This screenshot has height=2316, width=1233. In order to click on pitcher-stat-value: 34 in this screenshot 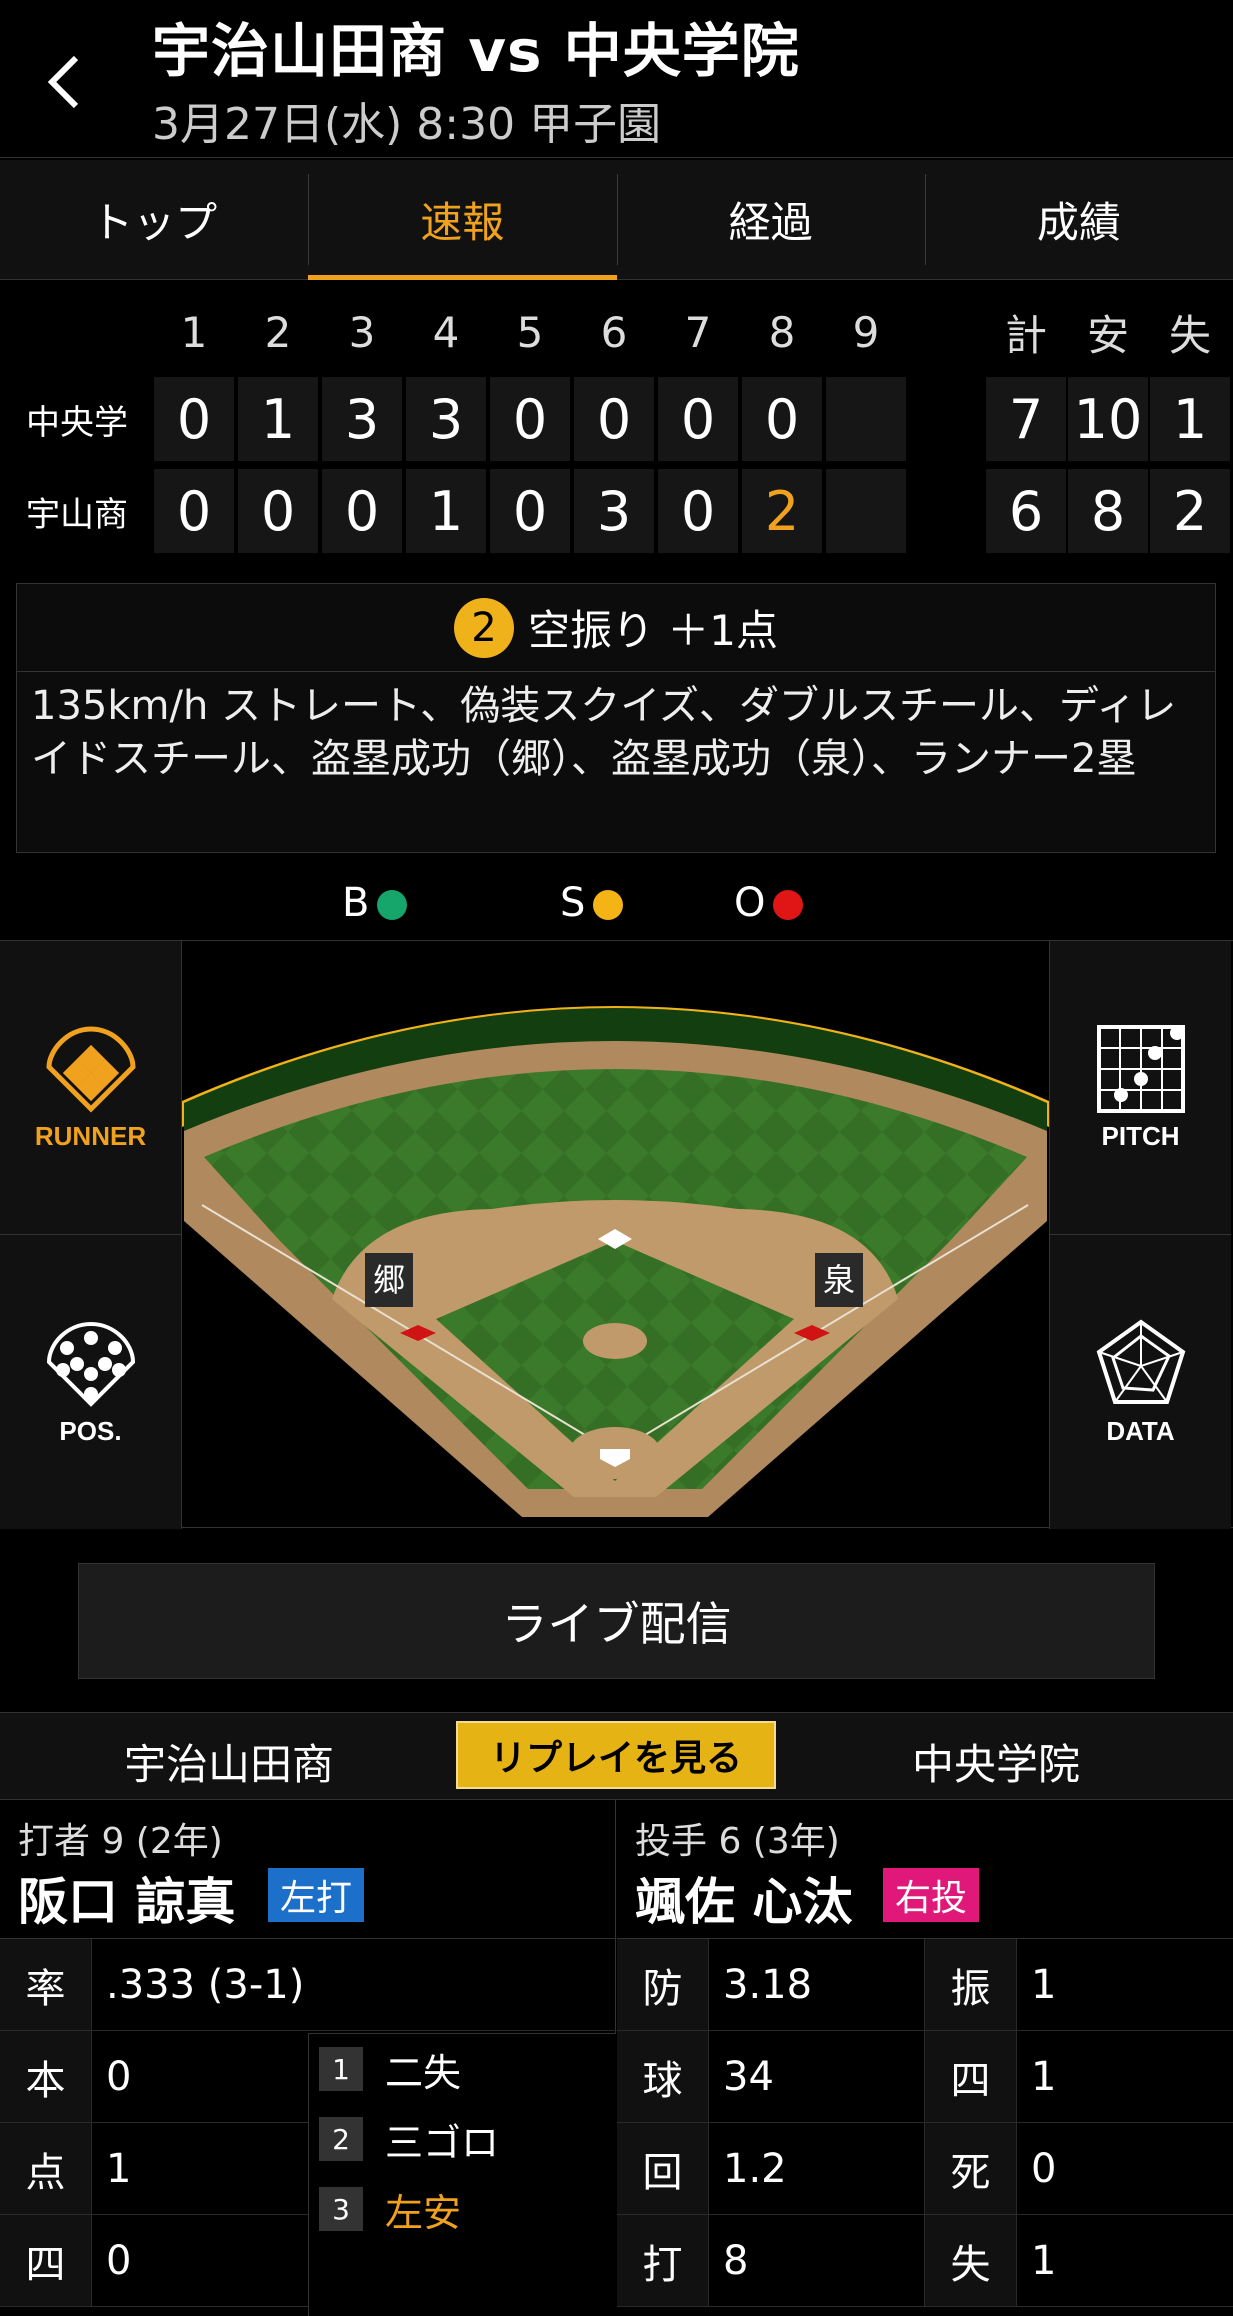, I will do `click(817, 2077)`.